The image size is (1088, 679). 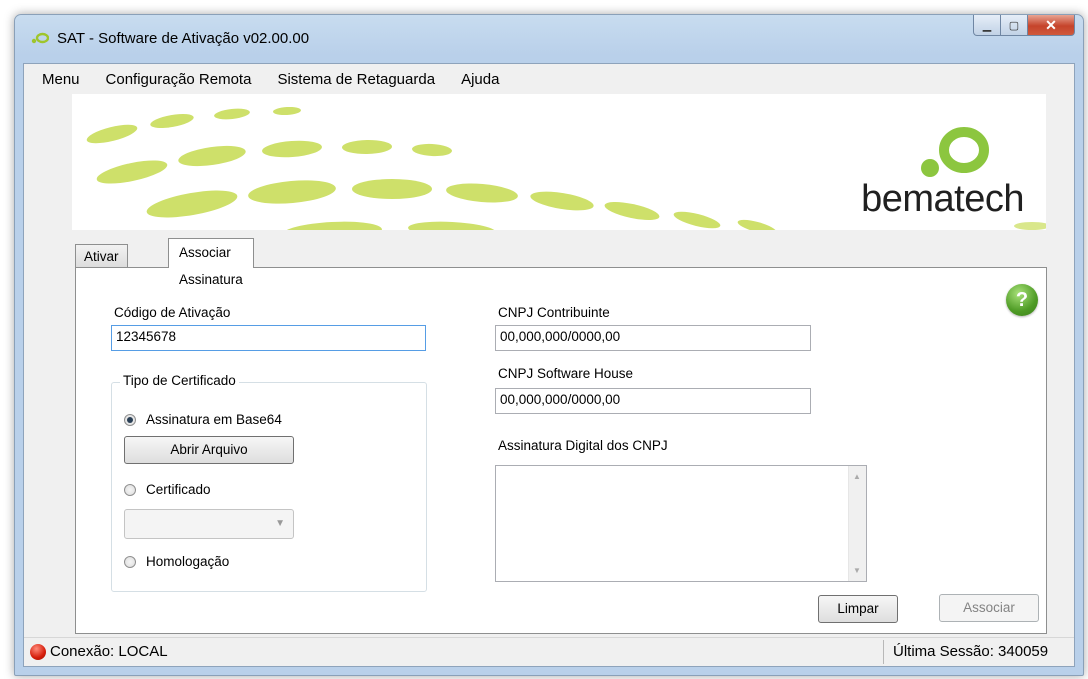 What do you see at coordinates (583, 445) in the screenshot?
I see `assinatura-digital-label: Assinatura Digital dos CNPJ` at bounding box center [583, 445].